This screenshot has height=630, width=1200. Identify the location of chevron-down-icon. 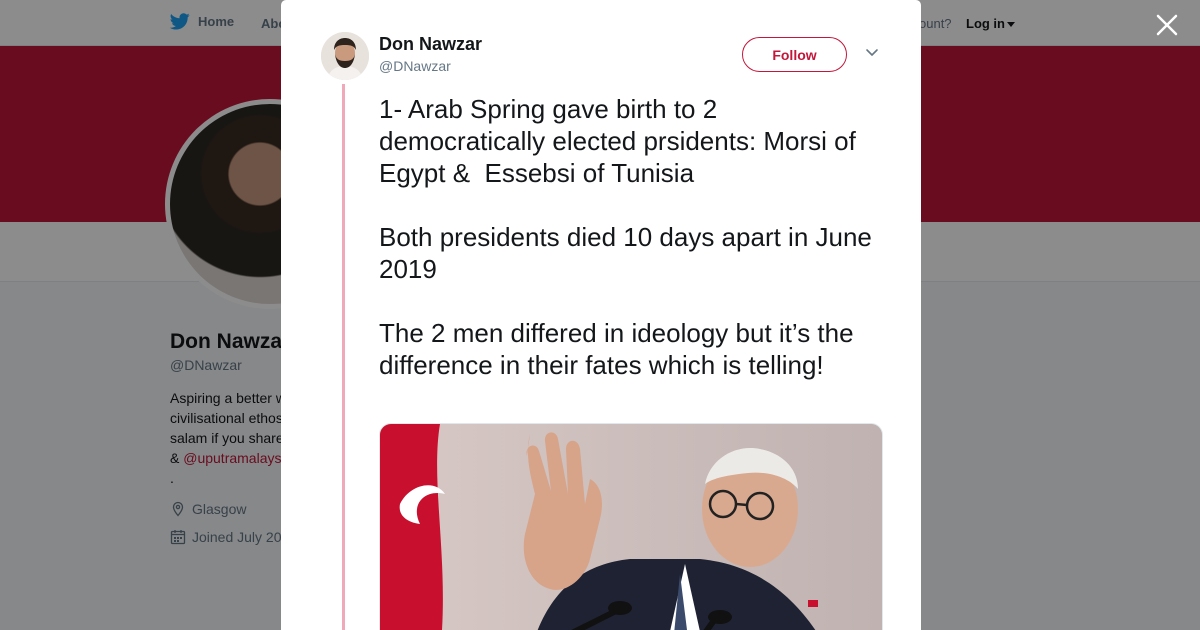
(872, 53).